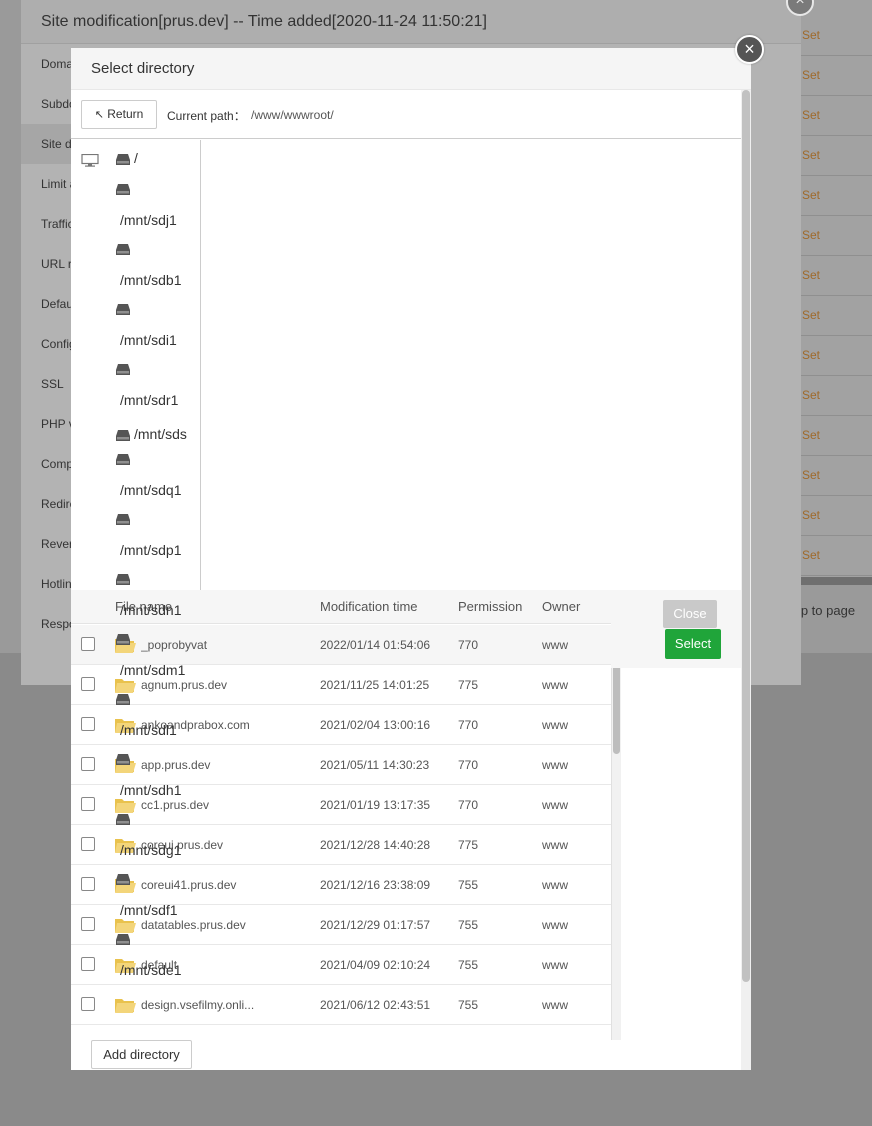 This screenshot has height=1126, width=872. I want to click on site-nav-item: Config, so click(46, 344).